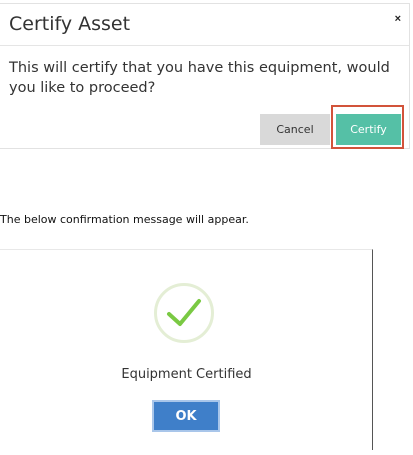 This screenshot has height=455, width=413. I want to click on cancel-button: Cancel, so click(295, 129).